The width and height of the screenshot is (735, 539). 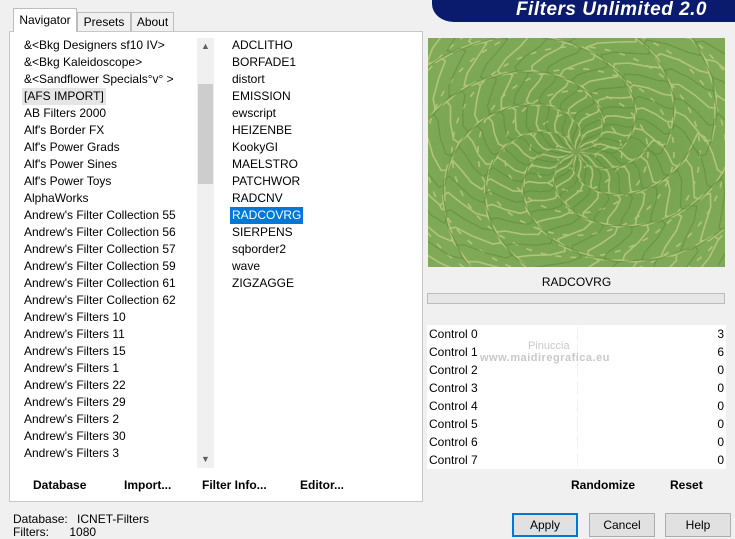 I want to click on control-label: Control 4, so click(x=453, y=406).